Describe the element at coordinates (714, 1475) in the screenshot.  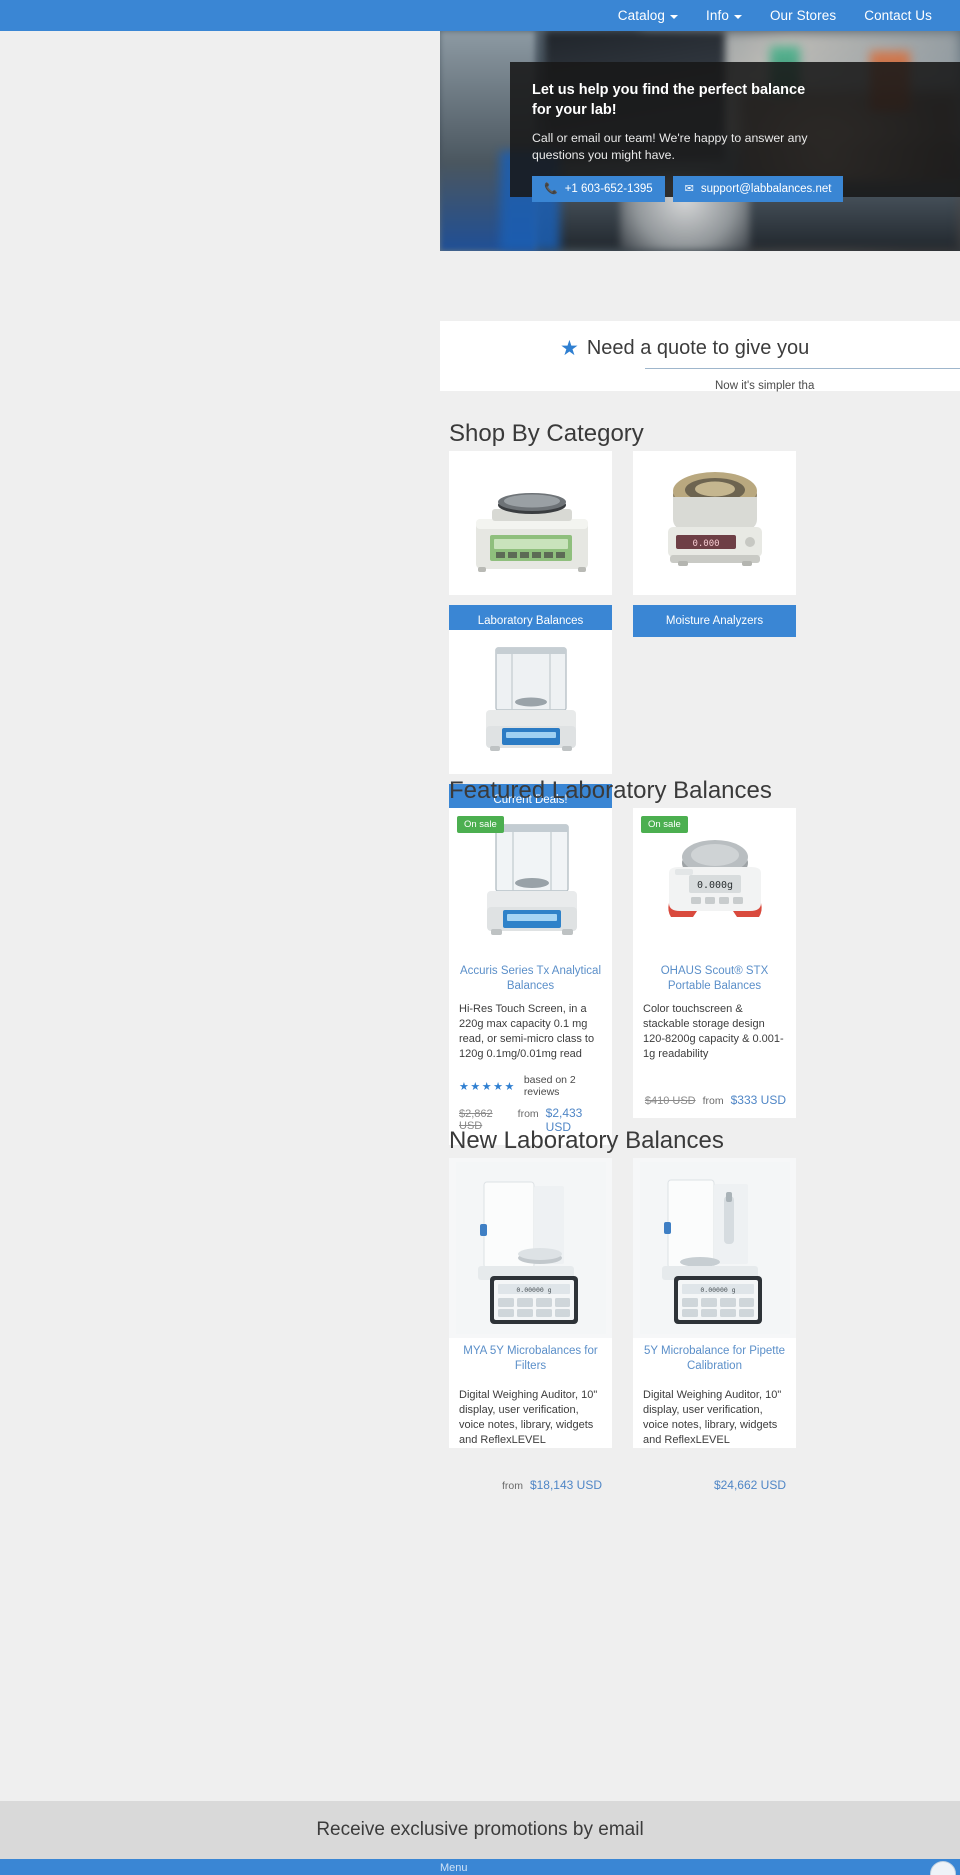
I see `product-price-row: $24,662 USD` at that location.